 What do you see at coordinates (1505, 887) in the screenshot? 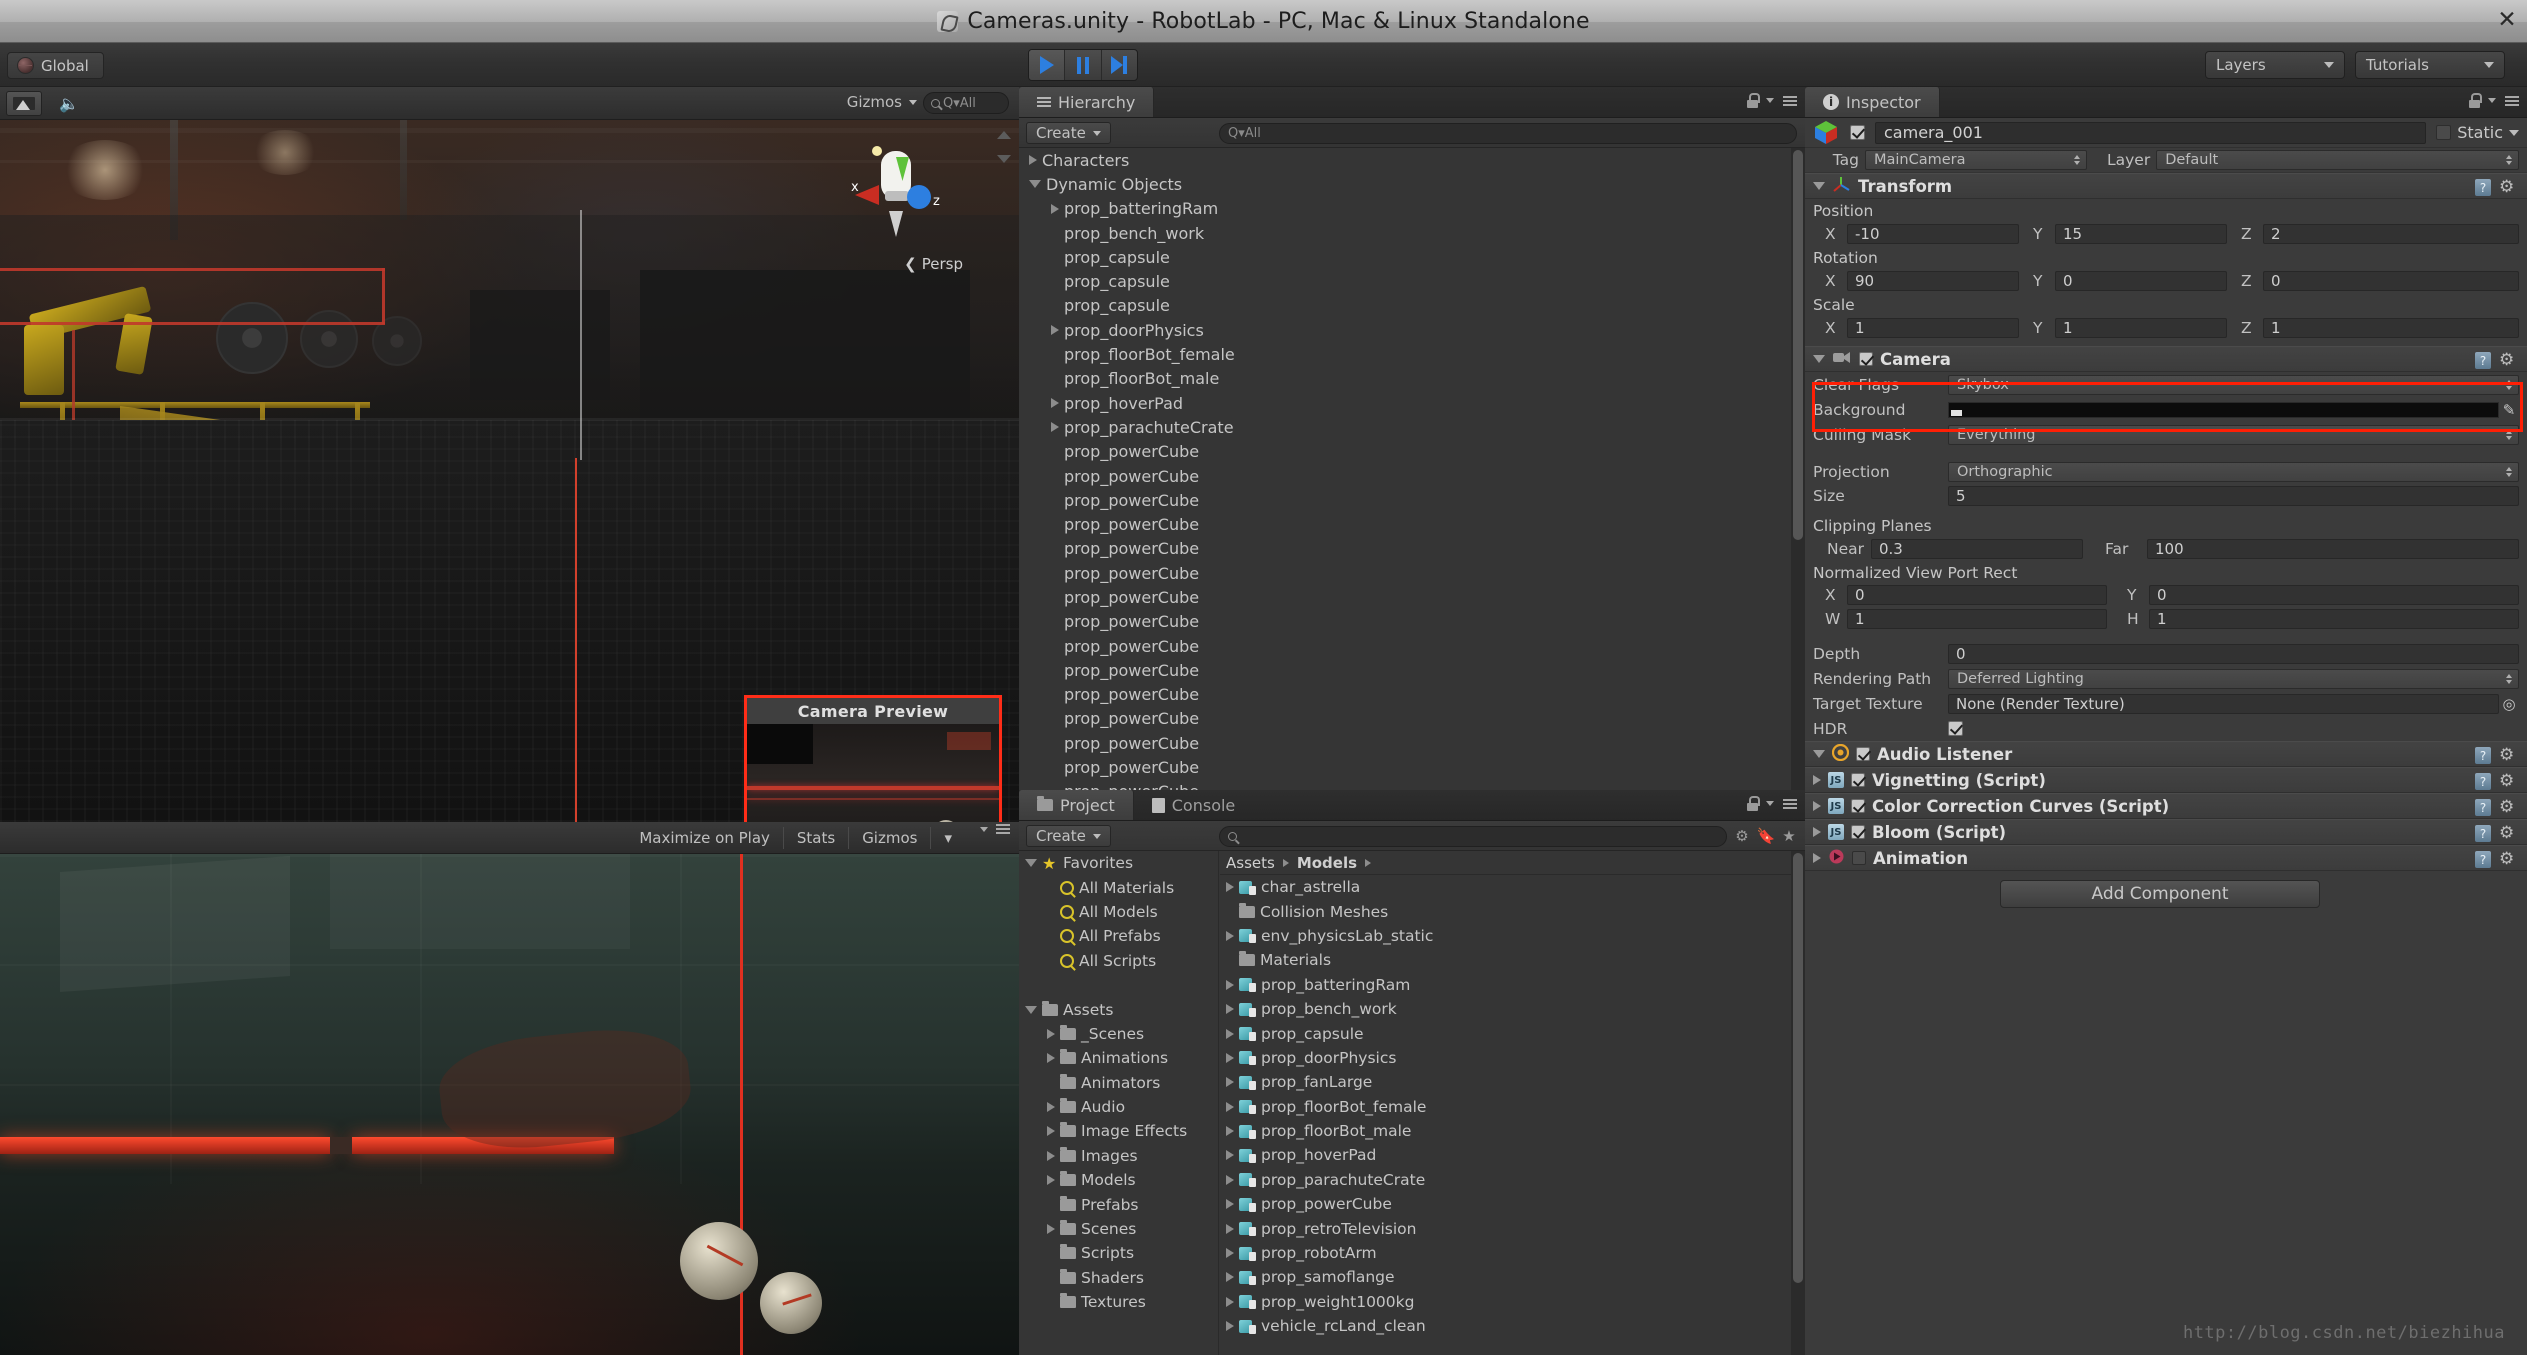
I see `asset-row: char_astrella` at bounding box center [1505, 887].